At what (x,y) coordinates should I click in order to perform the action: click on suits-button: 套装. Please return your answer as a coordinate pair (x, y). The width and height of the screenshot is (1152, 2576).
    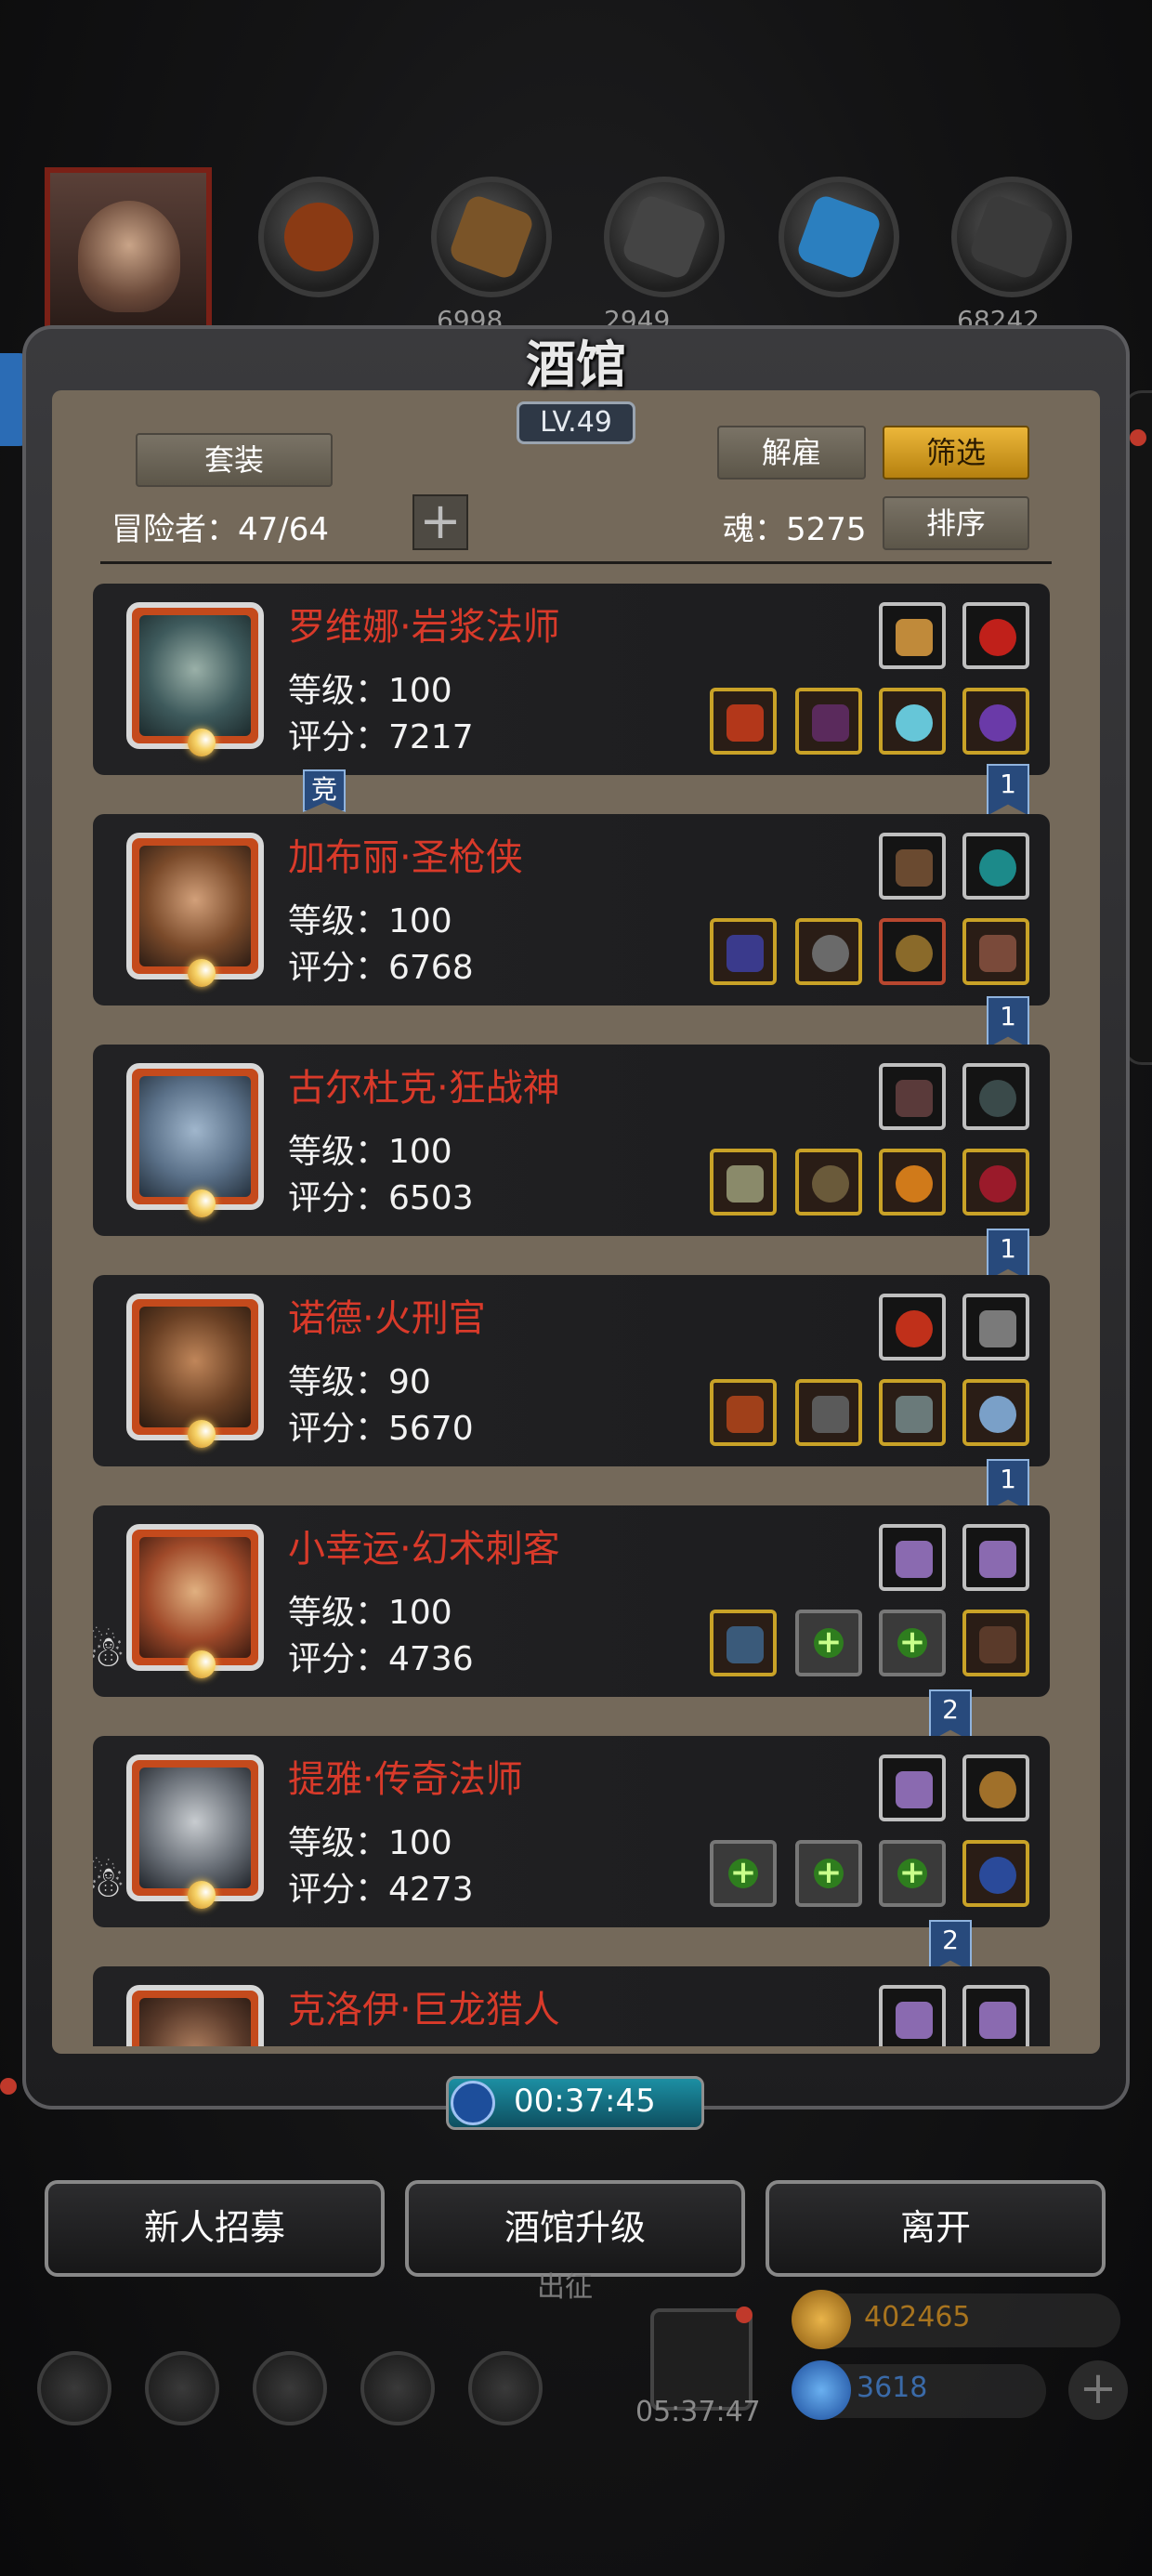
    Looking at the image, I should click on (234, 460).